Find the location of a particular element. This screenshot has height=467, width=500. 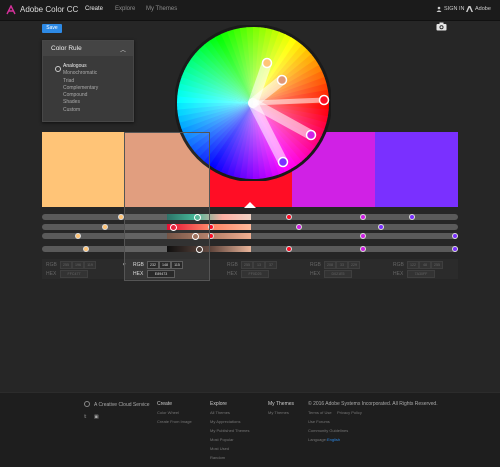

g-field-5: 48 is located at coordinates (425, 265).